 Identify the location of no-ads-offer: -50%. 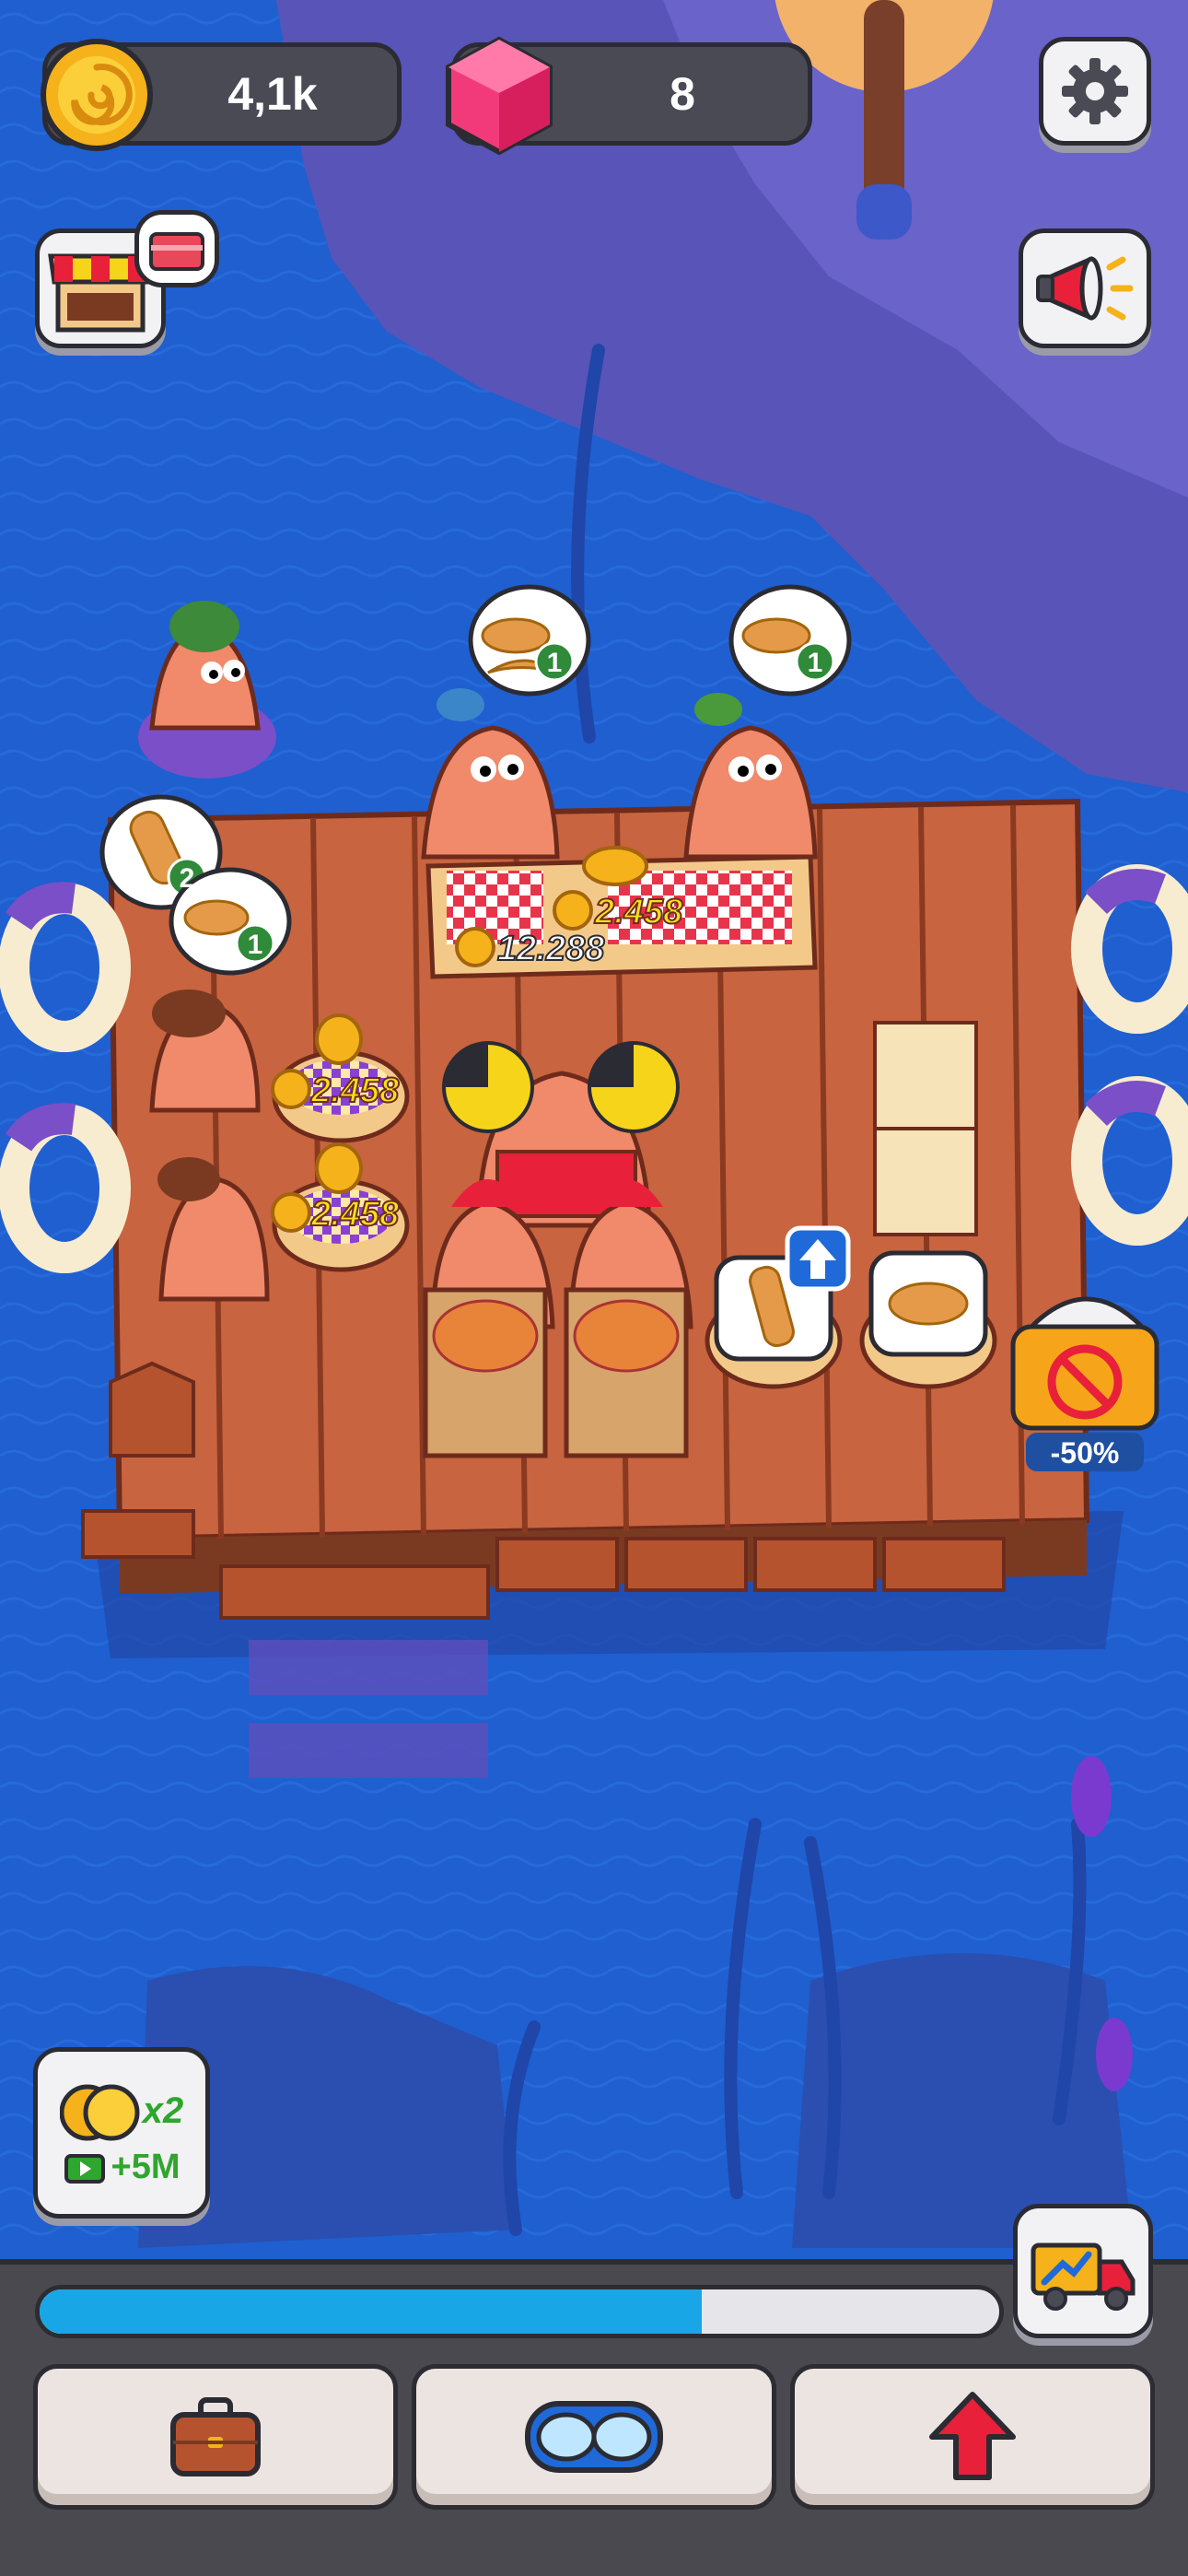
(1084, 1383).